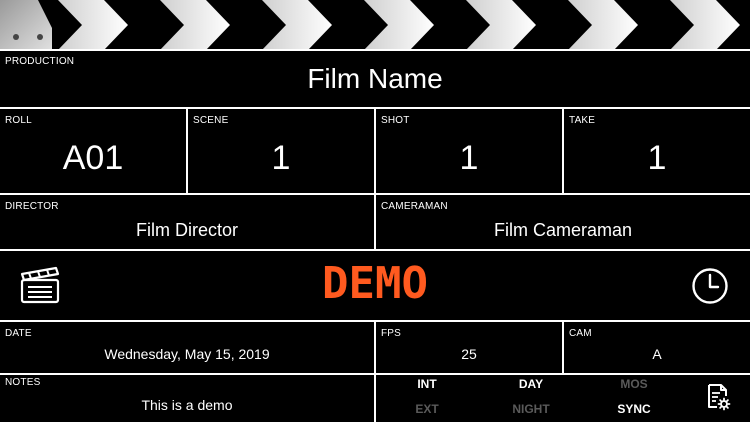 The image size is (750, 422). What do you see at coordinates (375, 283) in the screenshot?
I see `demo-banner: DEMO` at bounding box center [375, 283].